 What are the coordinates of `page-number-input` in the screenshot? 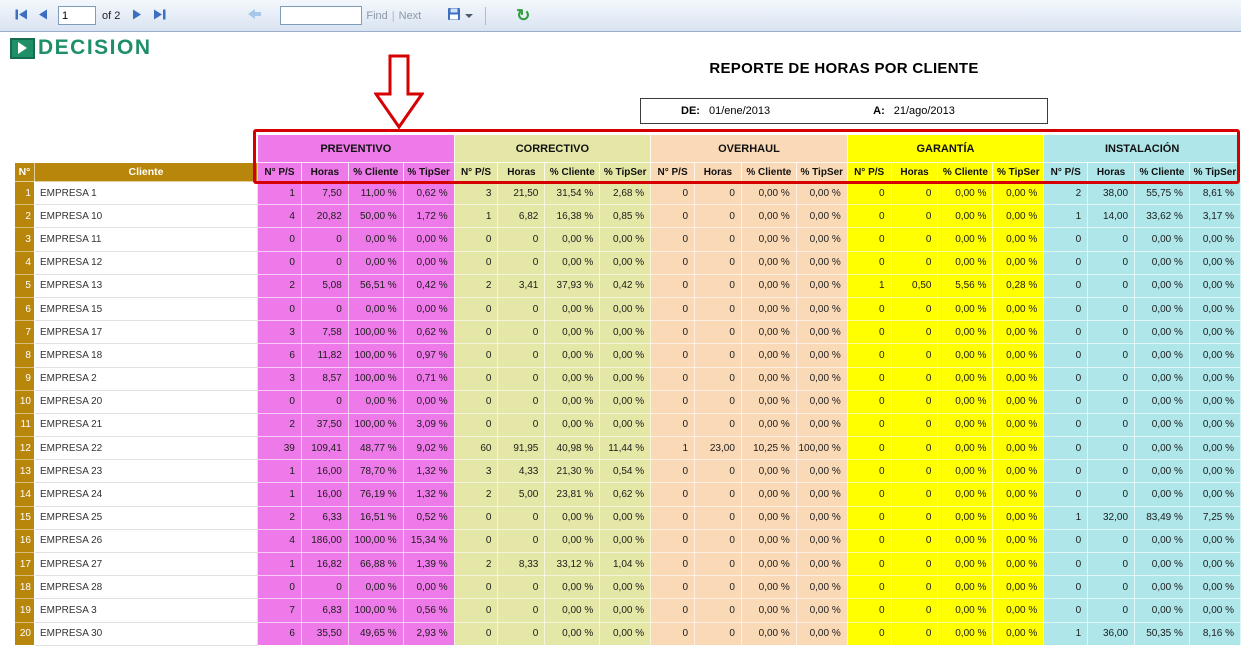 It's located at (77, 15).